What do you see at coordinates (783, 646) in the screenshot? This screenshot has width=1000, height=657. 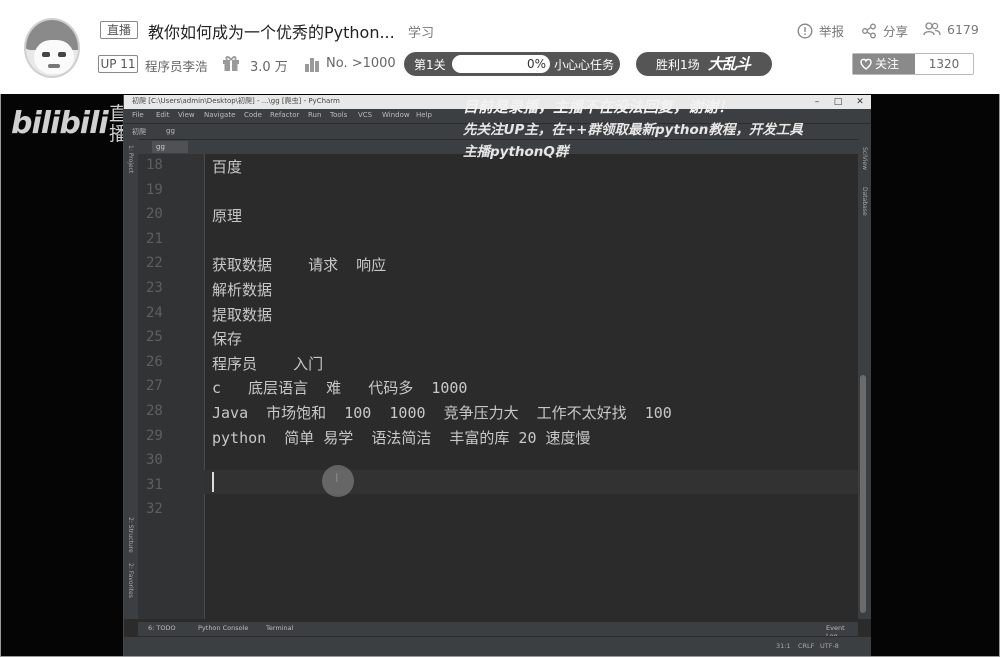 I see `caret-position: 31:1` at bounding box center [783, 646].